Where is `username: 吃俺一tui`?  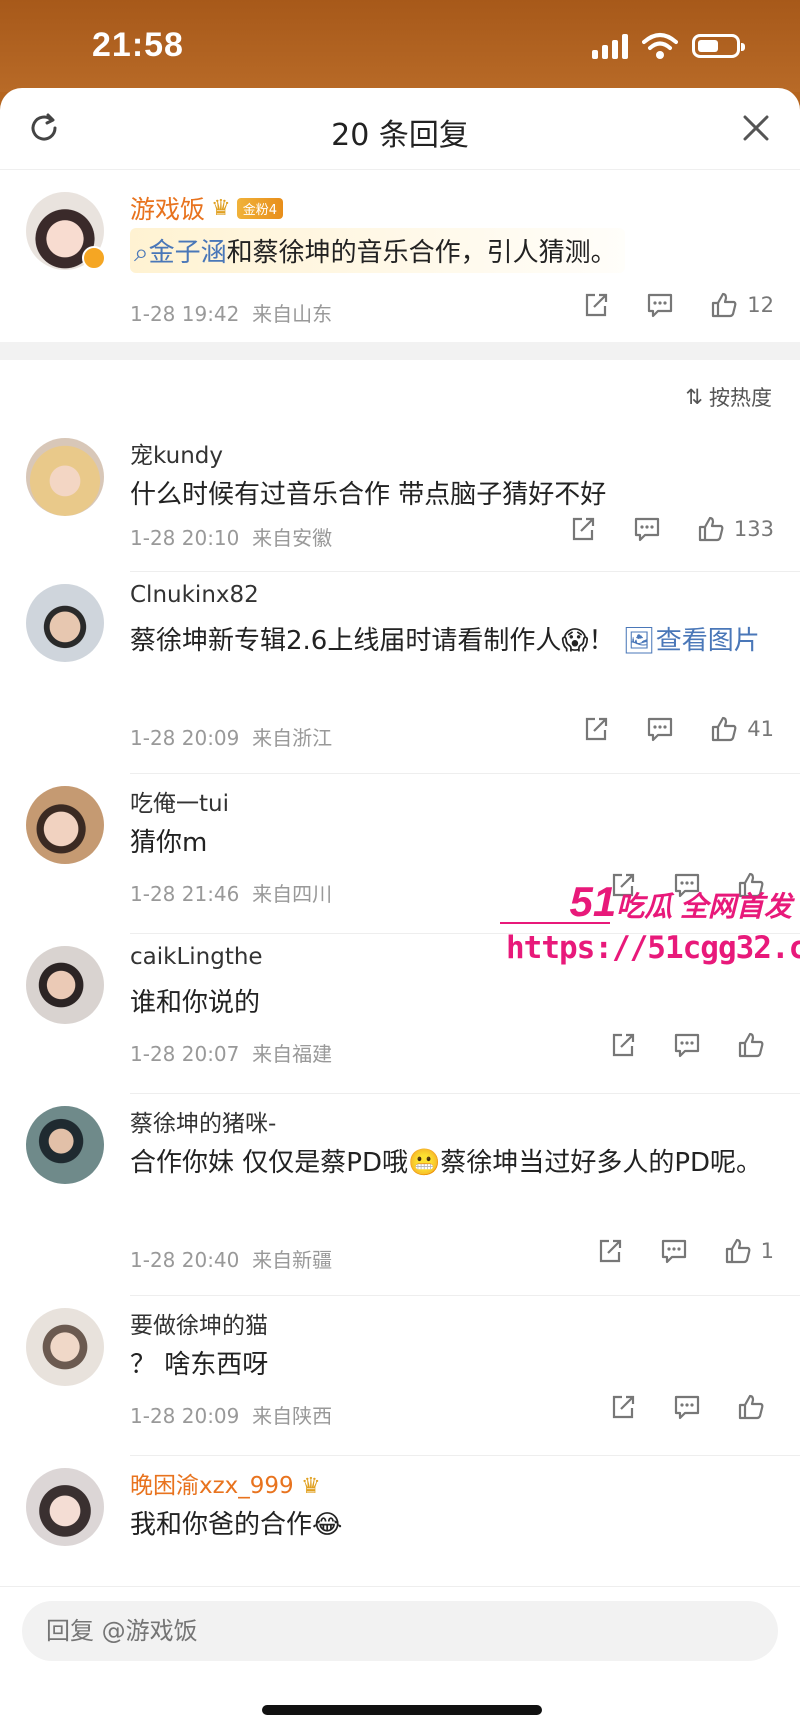
username: 吃俺一tui is located at coordinates (179, 801).